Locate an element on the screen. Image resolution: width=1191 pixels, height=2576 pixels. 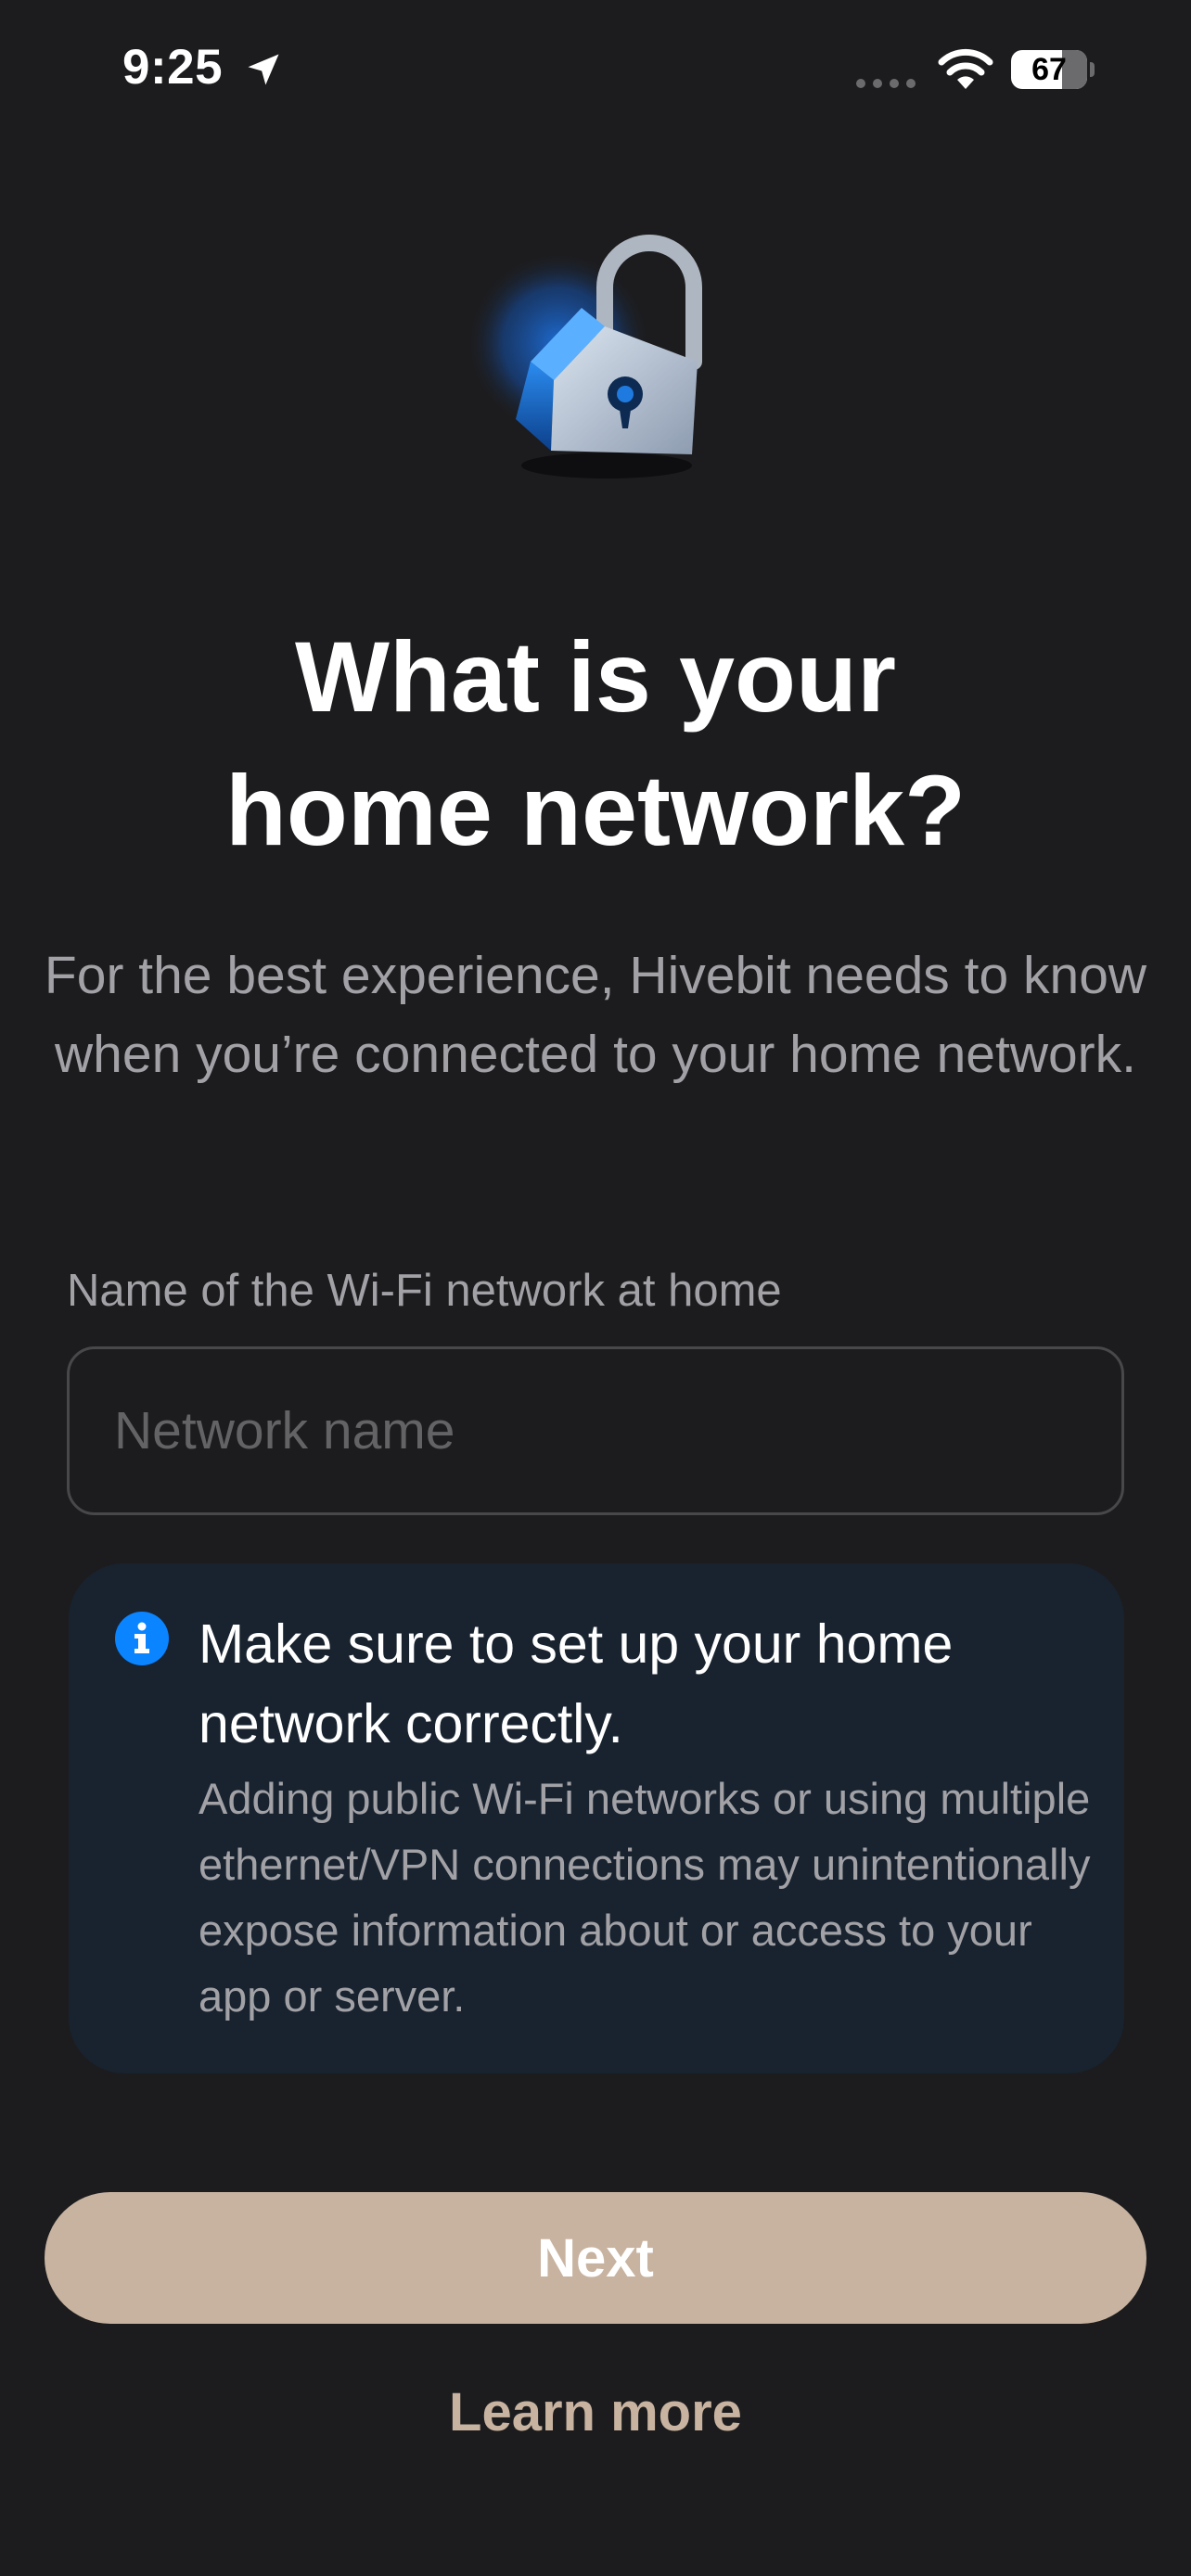
battery-level: 67 is located at coordinates (1049, 69).